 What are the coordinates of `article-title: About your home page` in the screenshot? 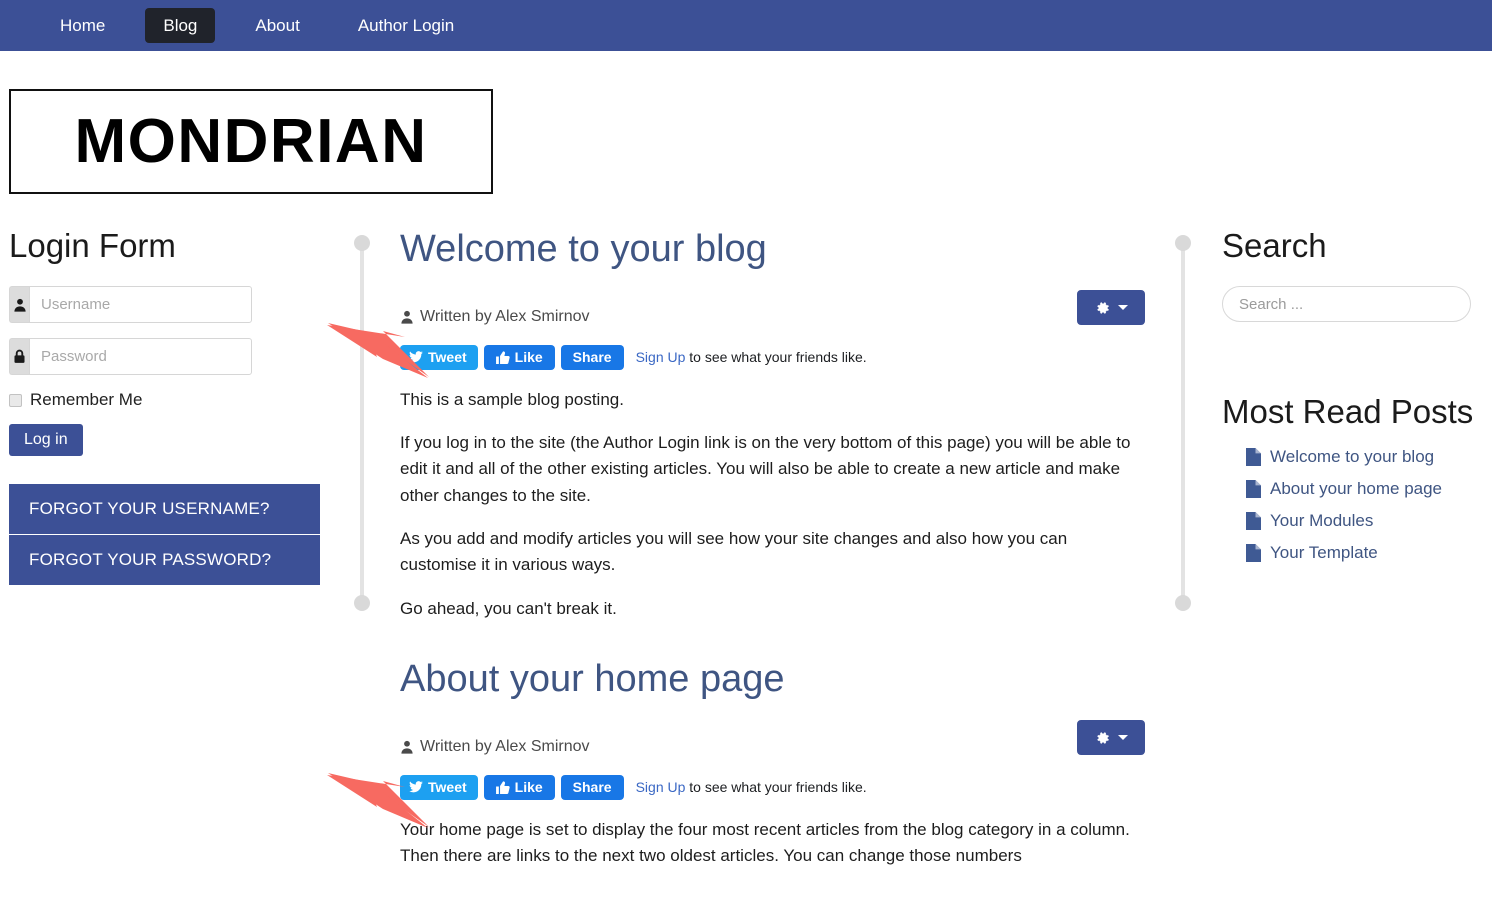 It's located at (772, 680).